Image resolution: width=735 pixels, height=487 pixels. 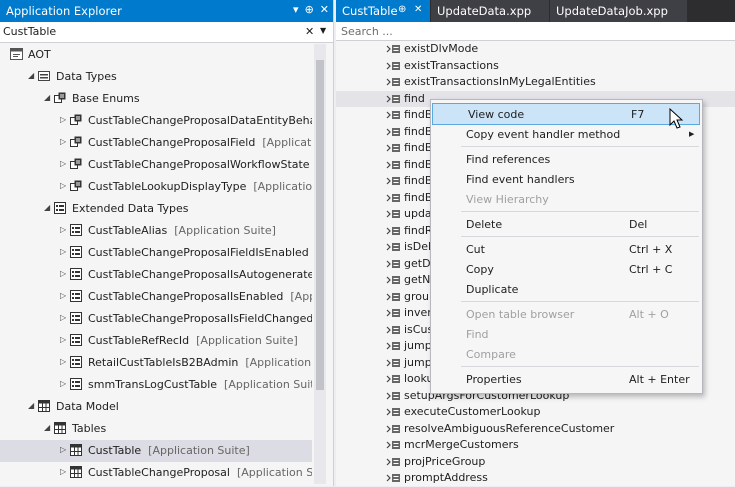 I want to click on method-label: find, so click(x=414, y=98).